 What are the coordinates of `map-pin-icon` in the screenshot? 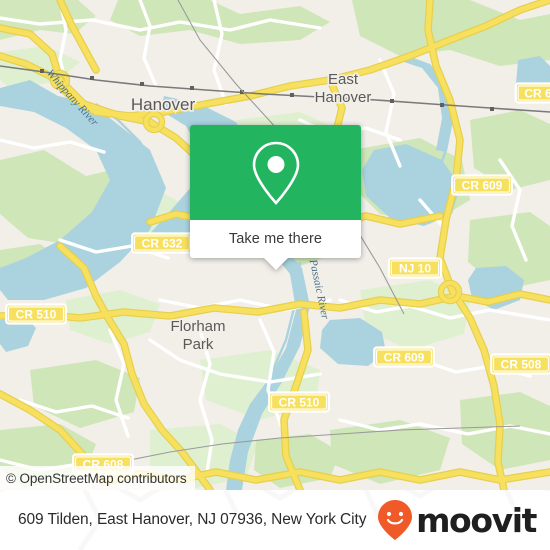 It's located at (275, 173).